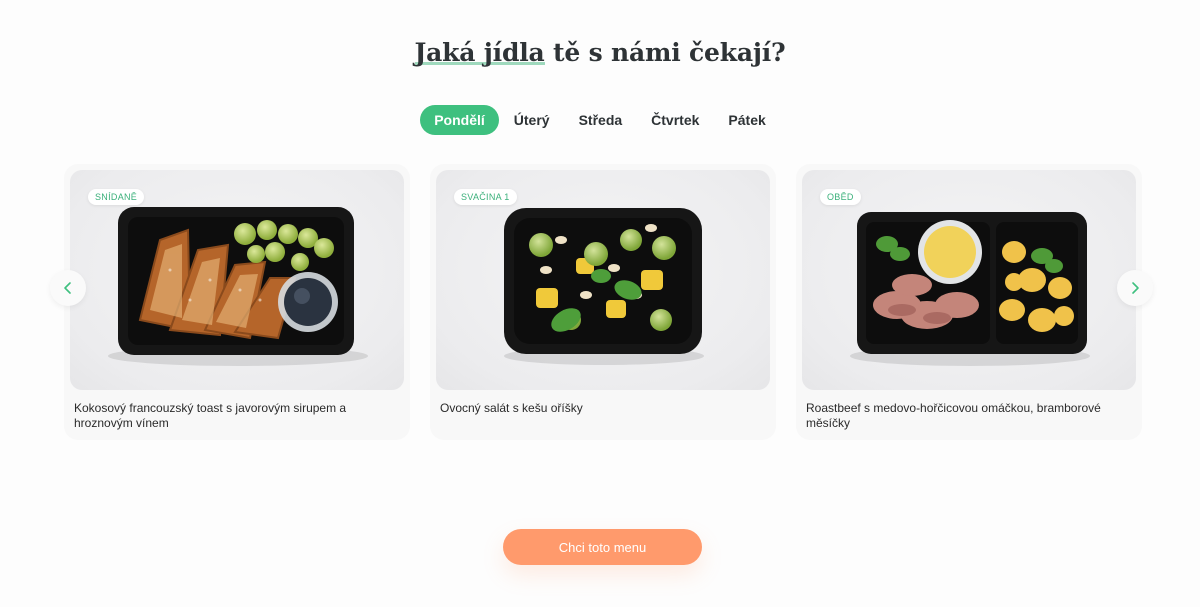  I want to click on section-title-accent: Jaká jídla, so click(479, 52).